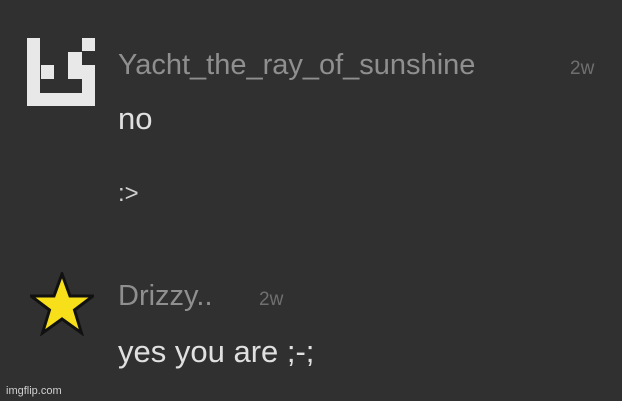 This screenshot has width=622, height=401. I want to click on comment-timestamp: 2w, so click(271, 299).